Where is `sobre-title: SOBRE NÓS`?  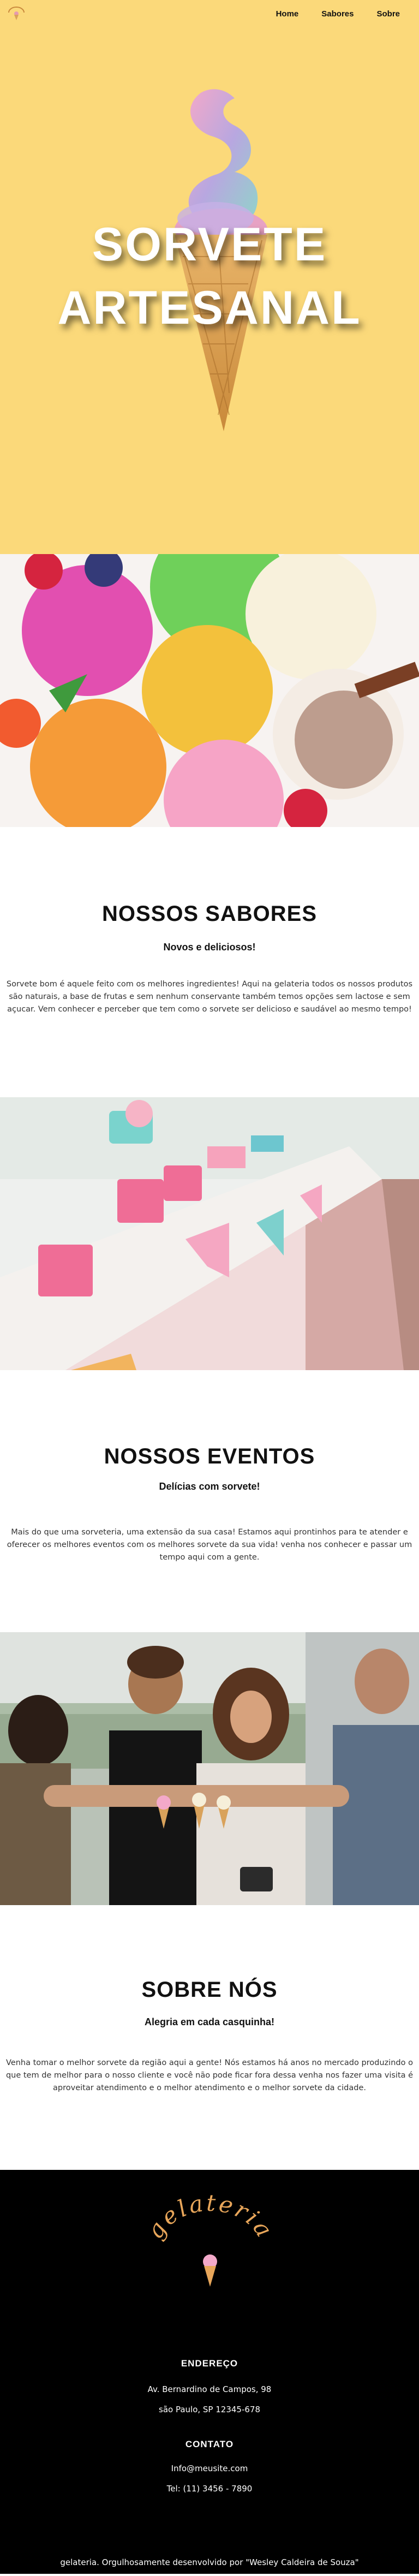 sobre-title: SOBRE NÓS is located at coordinates (209, 1990).